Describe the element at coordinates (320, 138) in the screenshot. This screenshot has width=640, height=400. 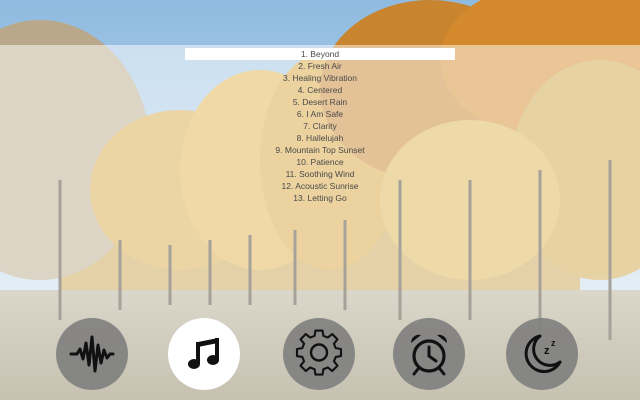
I see `playlist-item: 8. Hallelujah` at that location.